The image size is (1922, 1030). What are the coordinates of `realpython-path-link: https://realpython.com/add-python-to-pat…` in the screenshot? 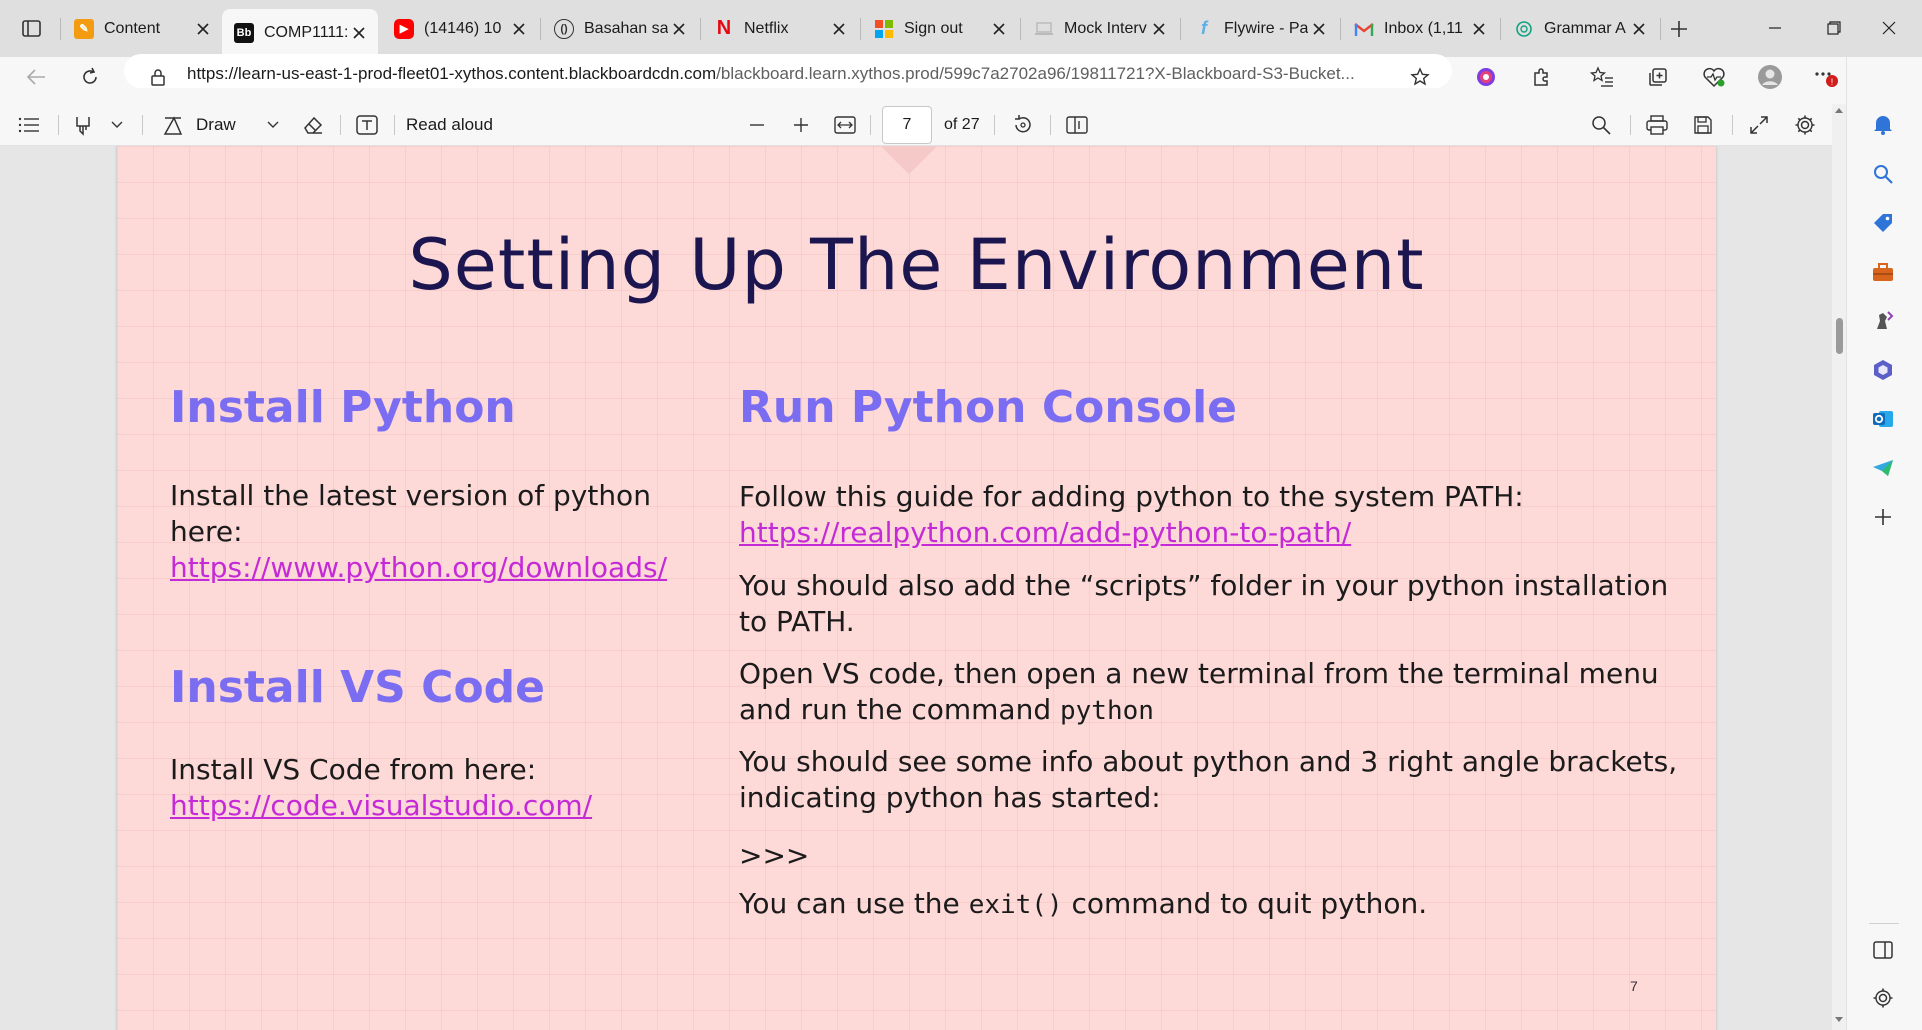 It's located at (1209, 533).